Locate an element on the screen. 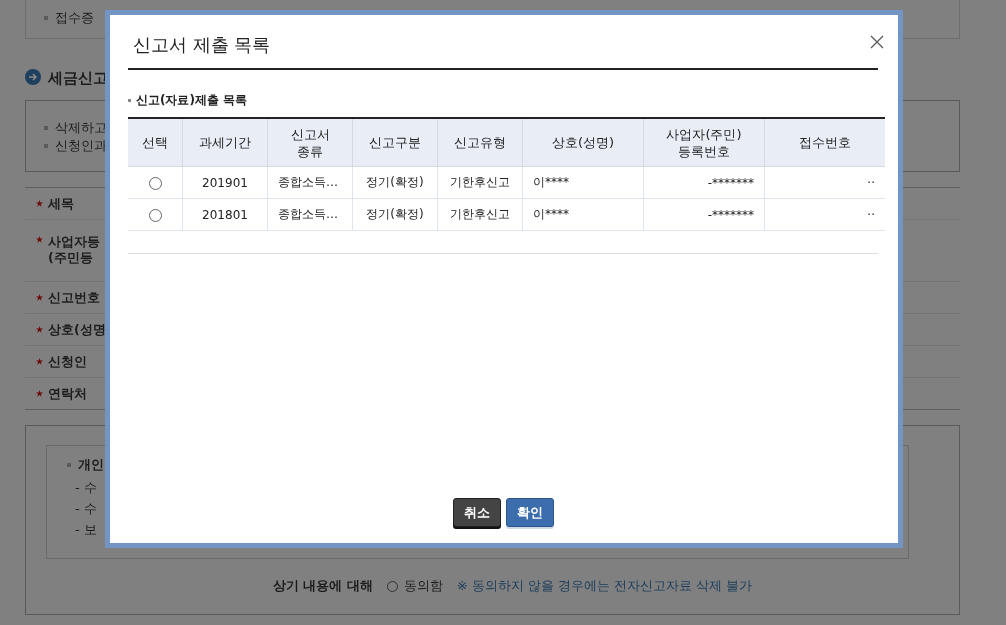 This screenshot has height=625, width=1006. consent-label: 상기 내용에 대해 is located at coordinates (322, 586).